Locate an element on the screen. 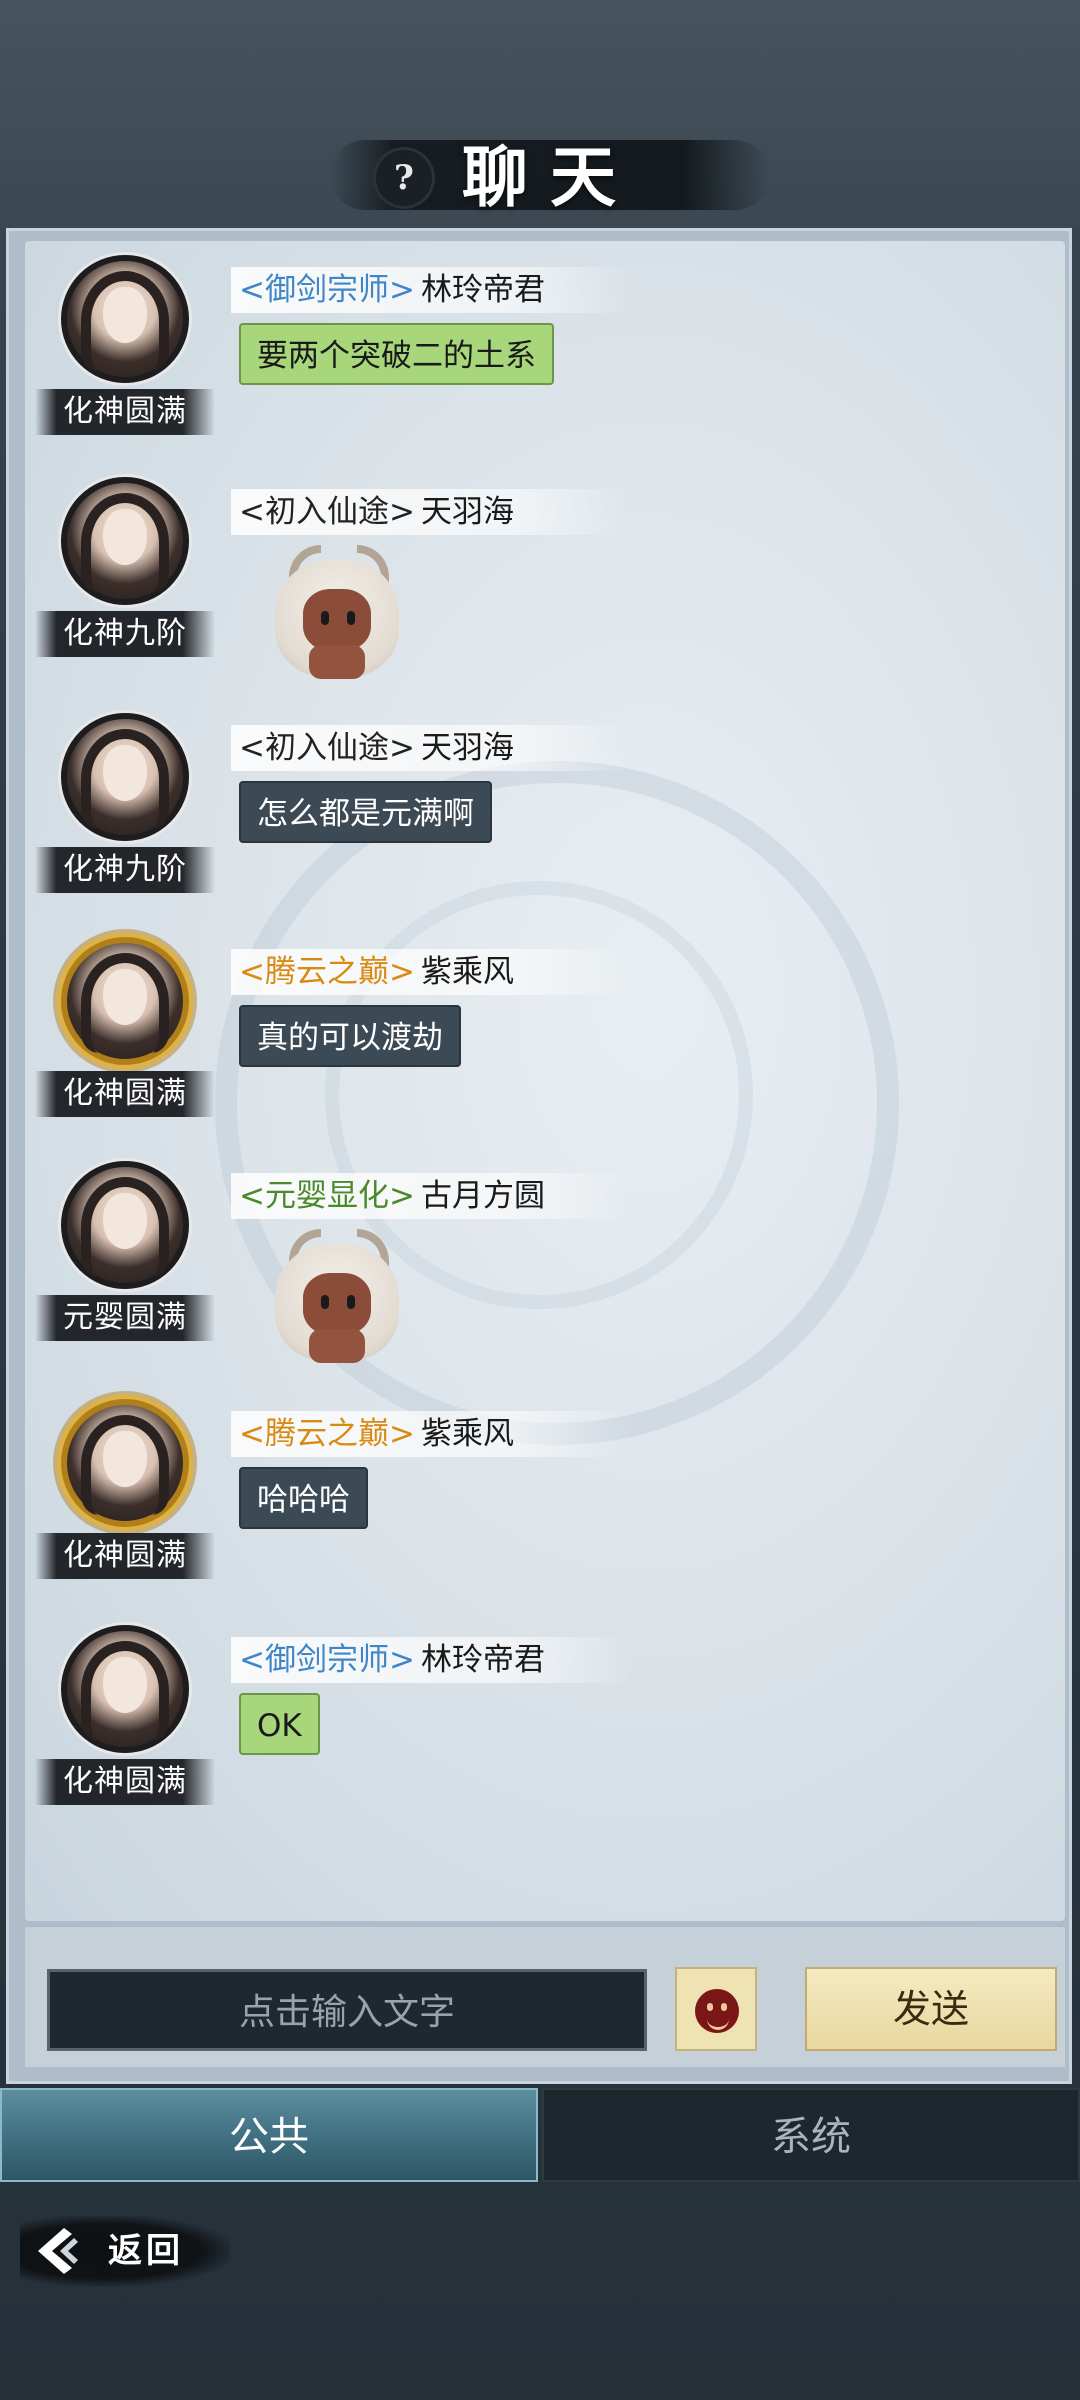 Image resolution: width=1080 pixels, height=2400 pixels. question-icon: ? is located at coordinates (404, 178).